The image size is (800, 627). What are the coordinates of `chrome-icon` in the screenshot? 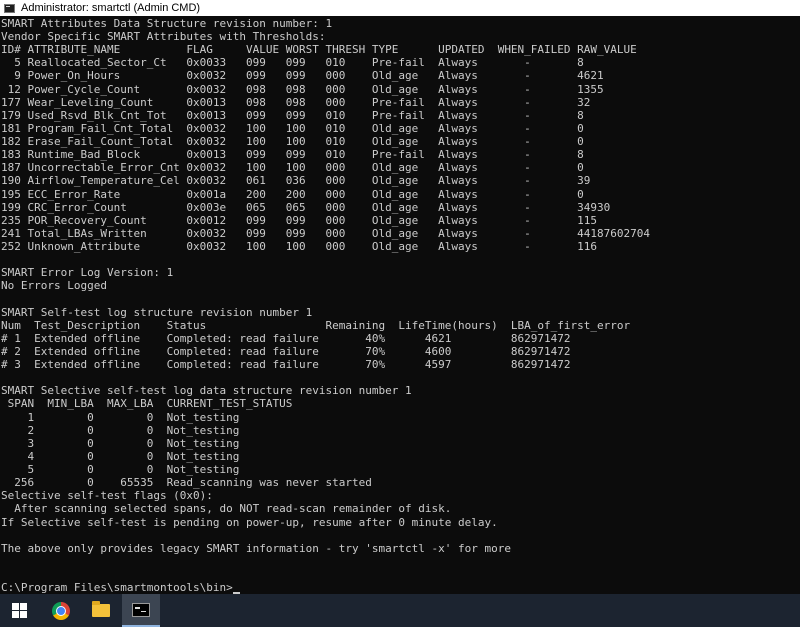 It's located at (61, 610).